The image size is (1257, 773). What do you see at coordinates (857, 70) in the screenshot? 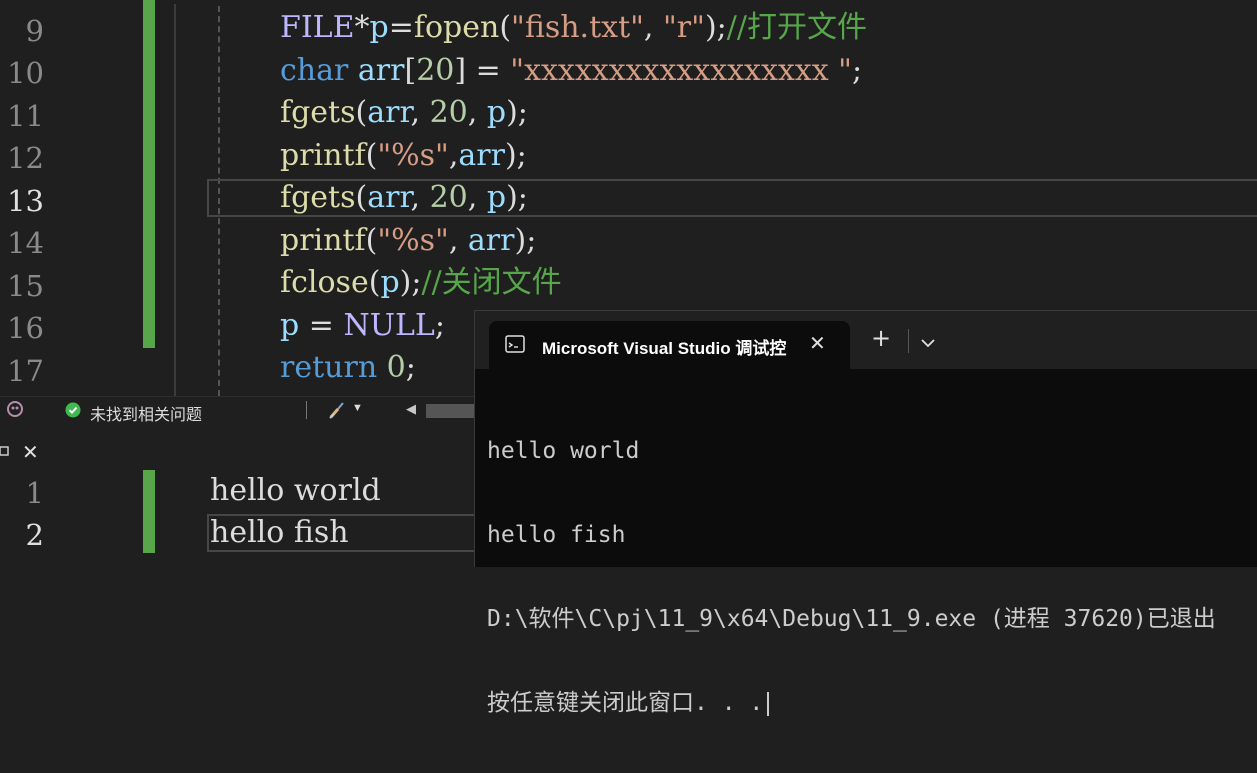
I see `code-token: ;` at bounding box center [857, 70].